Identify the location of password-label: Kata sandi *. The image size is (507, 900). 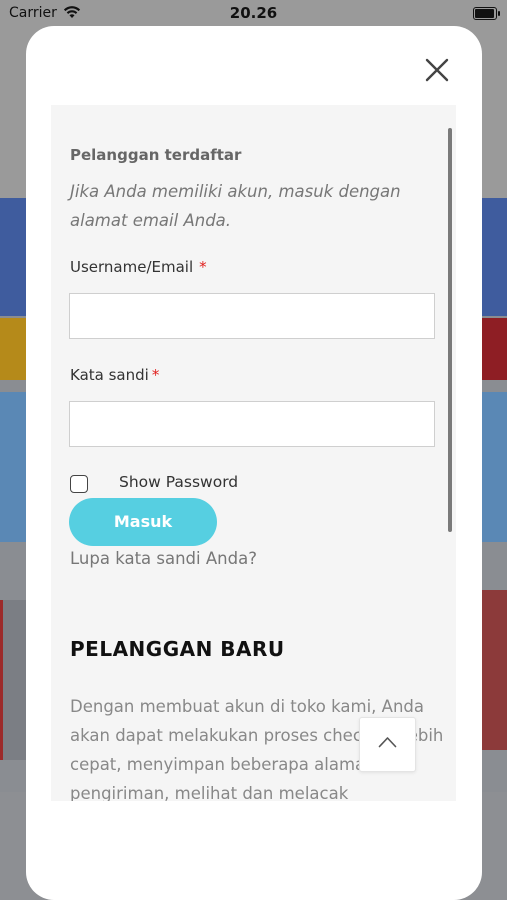
(114, 375).